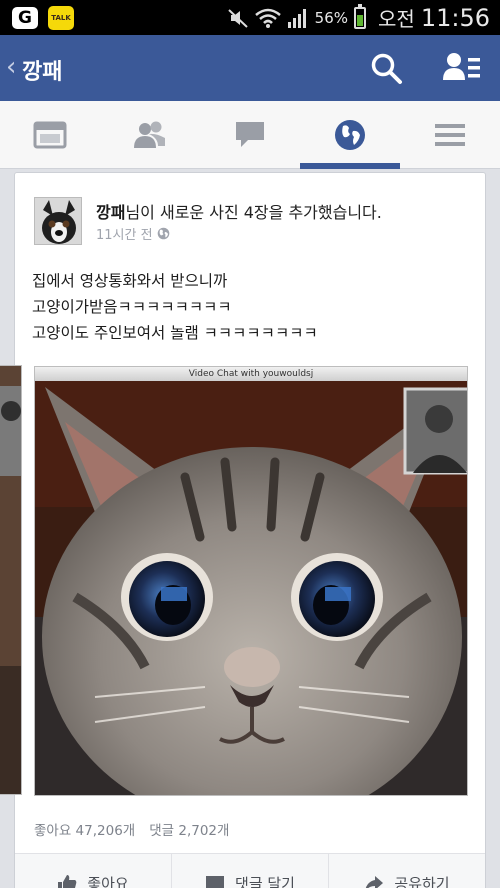 The image size is (500, 888). I want to click on mute-icon, so click(237, 18).